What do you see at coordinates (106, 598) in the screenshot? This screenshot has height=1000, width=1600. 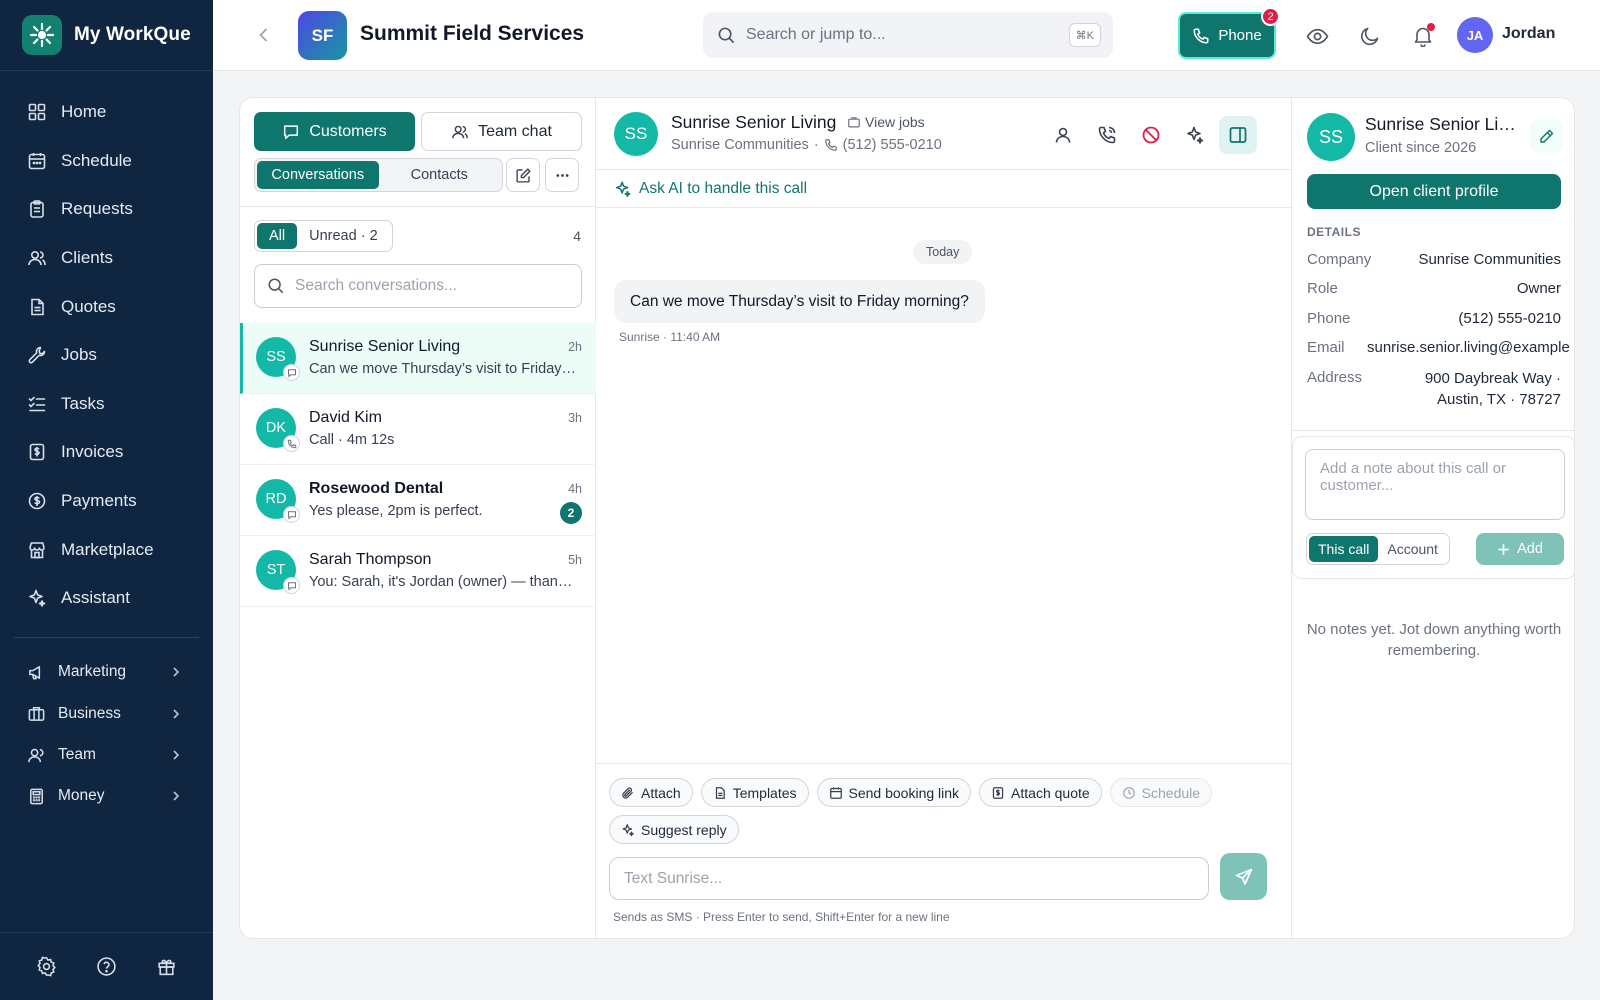 I see `nav-item-assistant: Assistant` at bounding box center [106, 598].